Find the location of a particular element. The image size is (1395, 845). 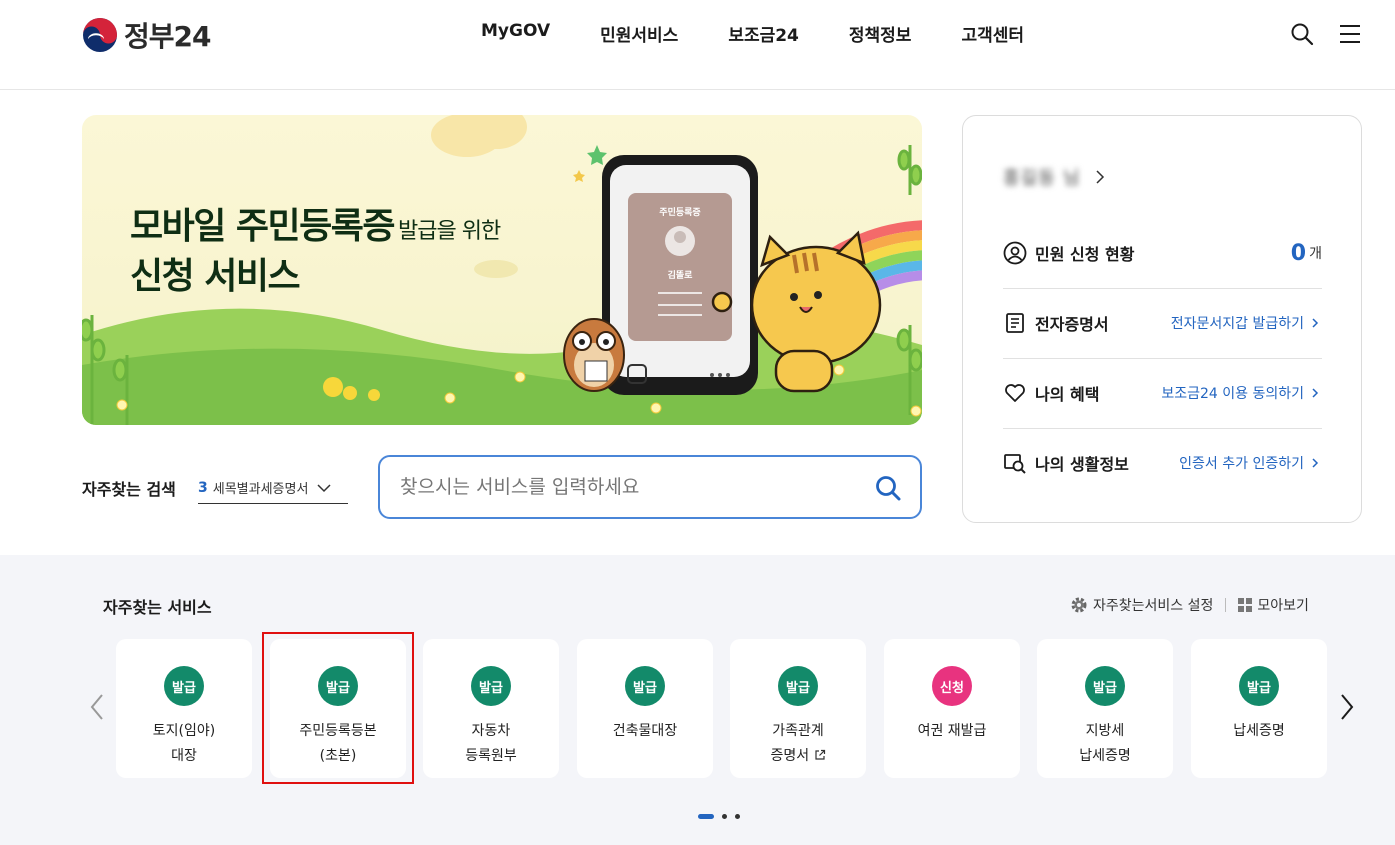

service-card-name: 납세증명 is located at coordinates (1259, 731).